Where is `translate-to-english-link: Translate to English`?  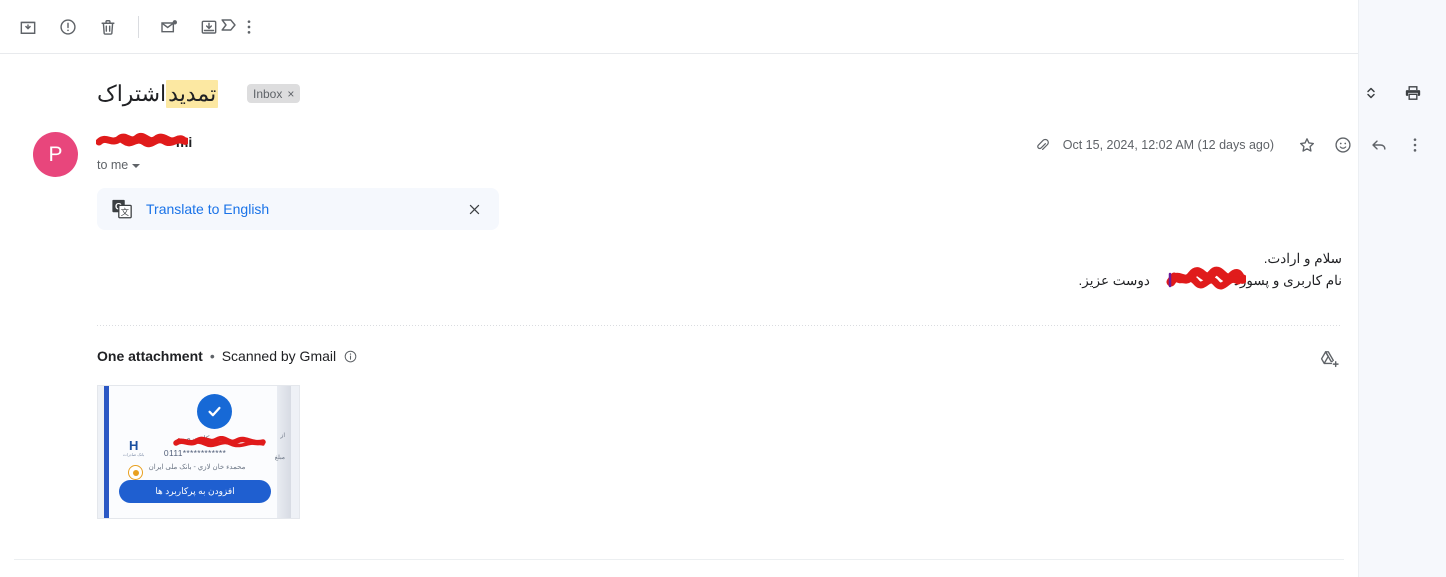
translate-to-english-link: Translate to English is located at coordinates (207, 209).